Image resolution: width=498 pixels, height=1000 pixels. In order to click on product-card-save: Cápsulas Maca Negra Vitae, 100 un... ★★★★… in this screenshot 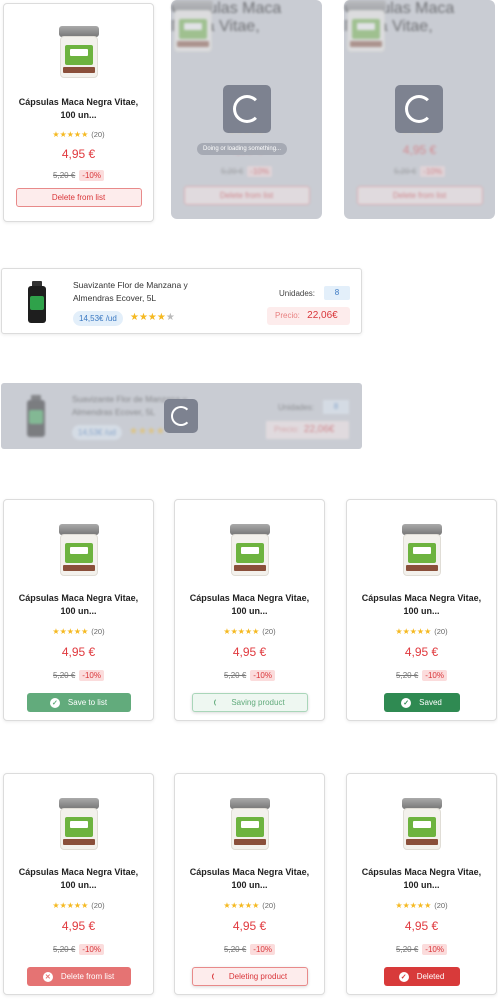, I will do `click(78, 610)`.